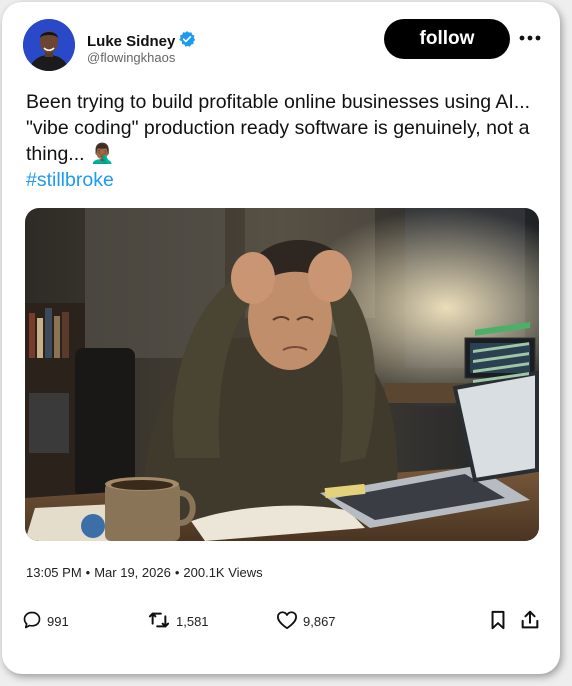  Describe the element at coordinates (447, 39) in the screenshot. I see `follow-button: follow` at that location.